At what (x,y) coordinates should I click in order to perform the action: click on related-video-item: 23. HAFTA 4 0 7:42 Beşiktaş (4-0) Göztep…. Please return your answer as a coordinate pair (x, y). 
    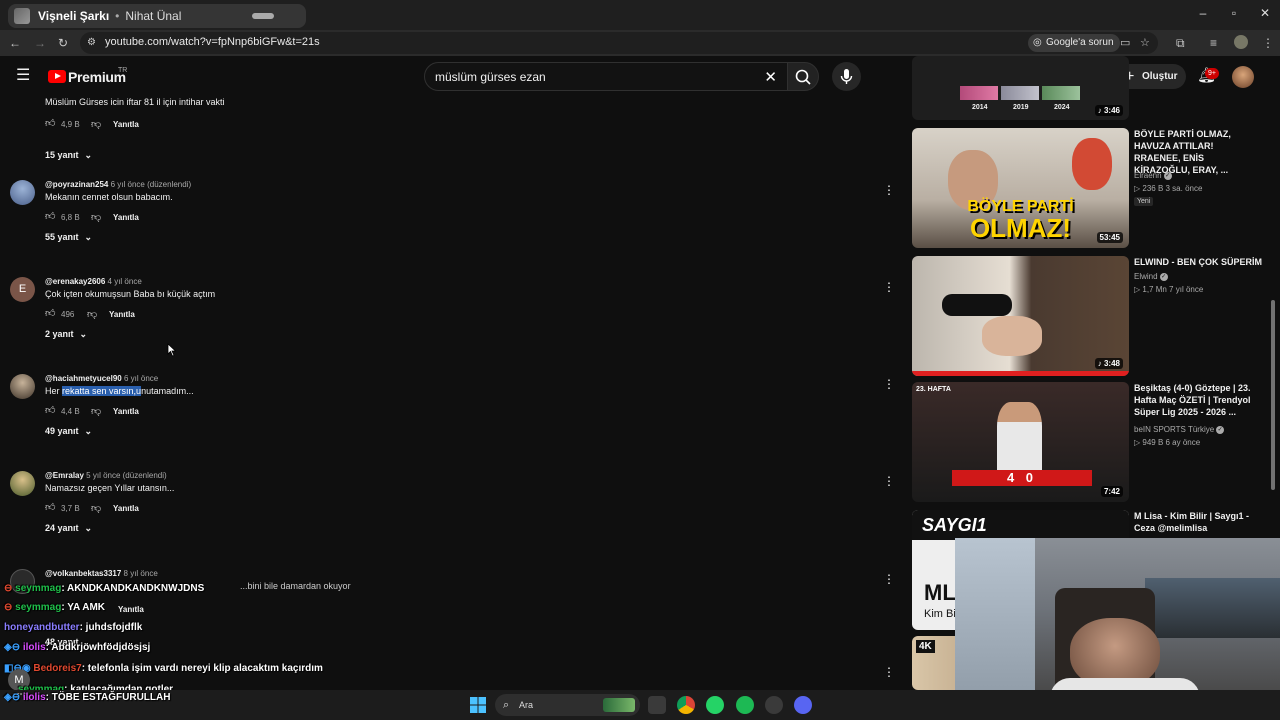
    Looking at the image, I should click on (1092, 442).